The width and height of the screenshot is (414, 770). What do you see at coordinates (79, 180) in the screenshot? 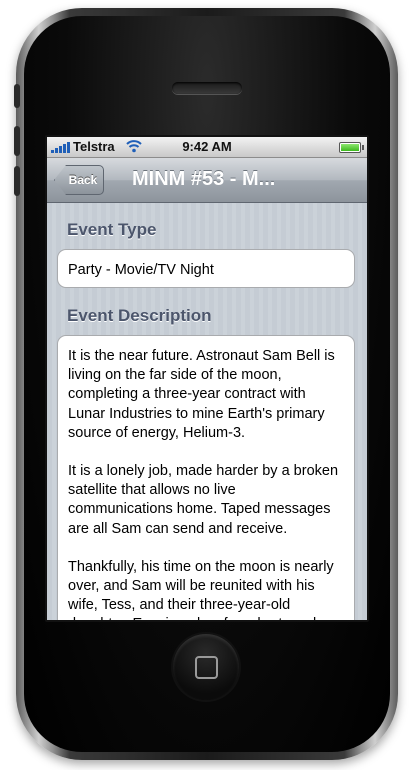
I see `back-button: Back` at bounding box center [79, 180].